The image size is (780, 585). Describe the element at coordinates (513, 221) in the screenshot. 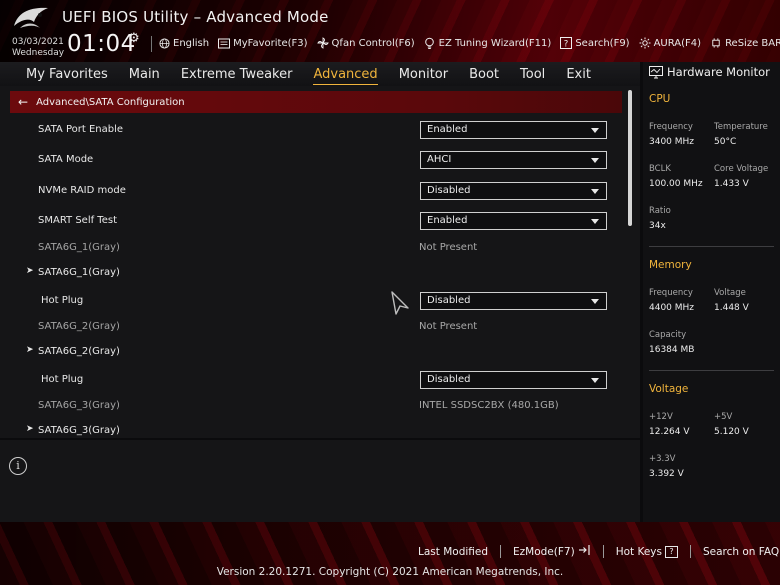

I see `smart-self-test-select: Enabled` at that location.